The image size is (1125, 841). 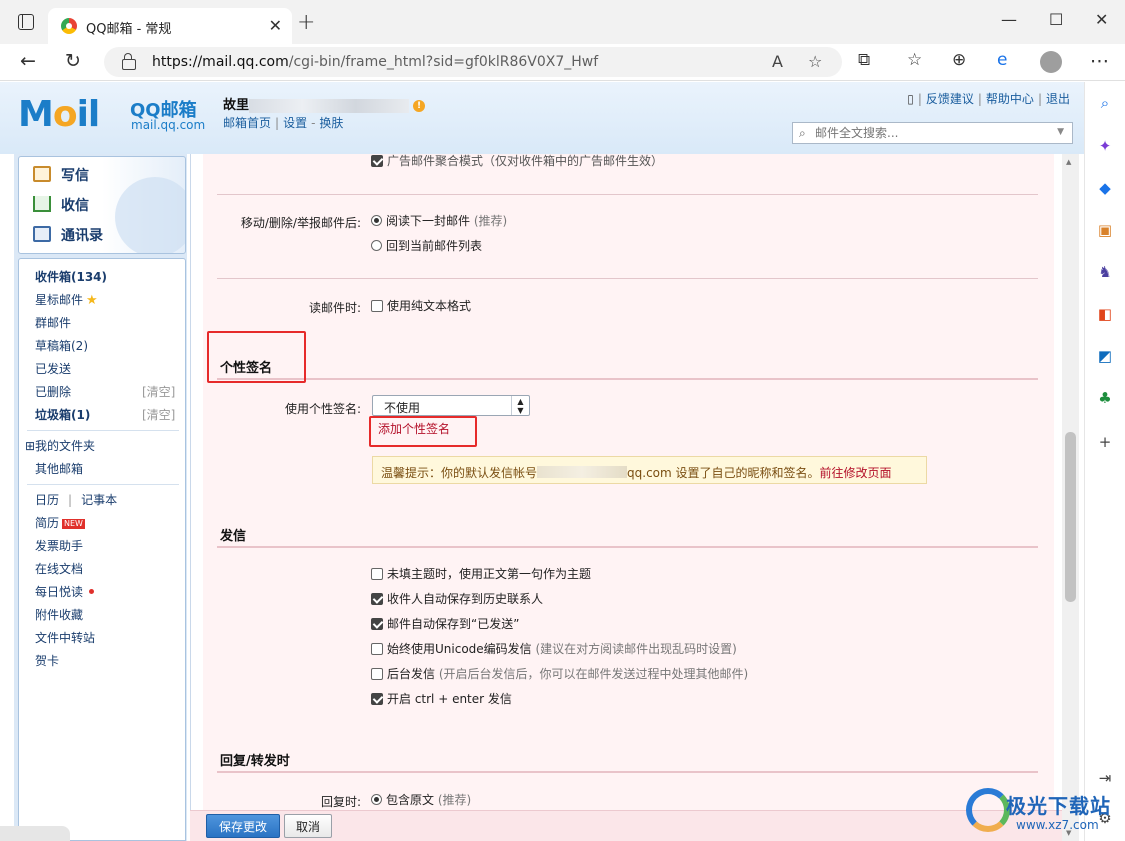 I want to click on folder-group: 群邮件, so click(x=53, y=322).